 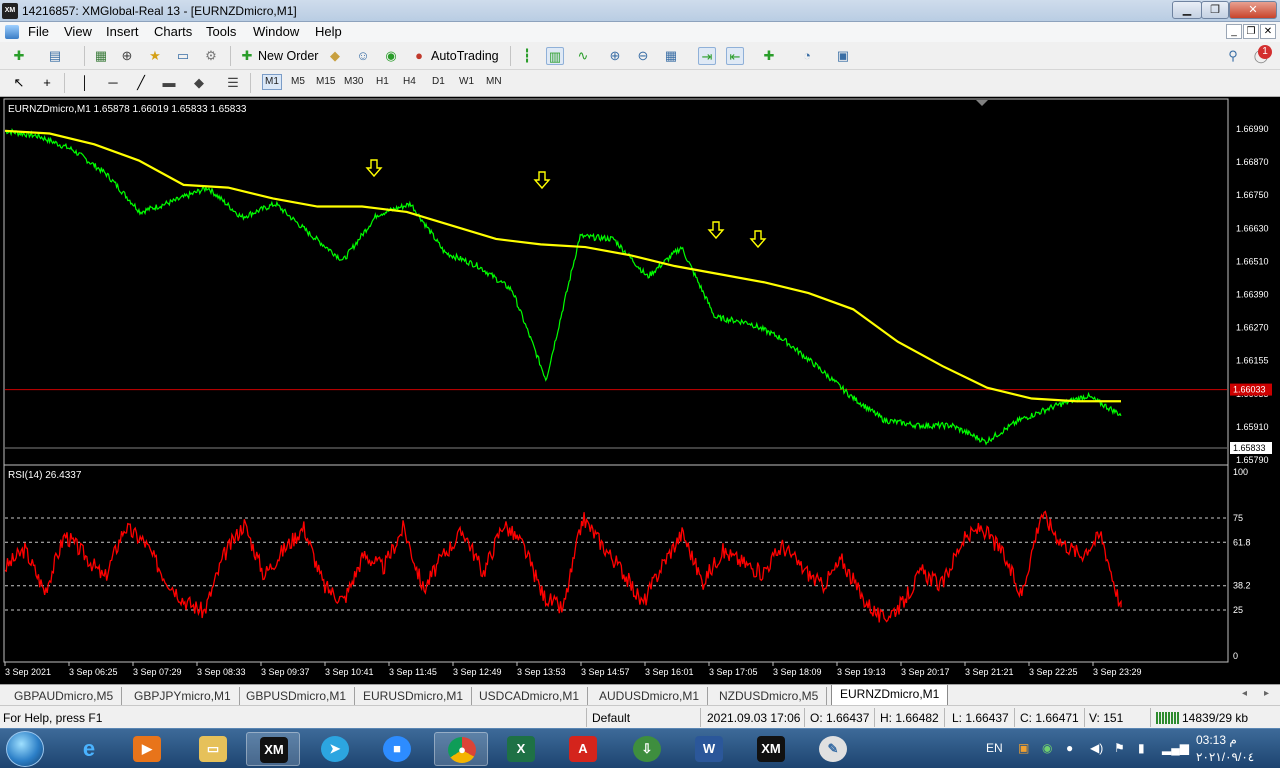 What do you see at coordinates (183, 56) in the screenshot?
I see `terminal-icon: ▭` at bounding box center [183, 56].